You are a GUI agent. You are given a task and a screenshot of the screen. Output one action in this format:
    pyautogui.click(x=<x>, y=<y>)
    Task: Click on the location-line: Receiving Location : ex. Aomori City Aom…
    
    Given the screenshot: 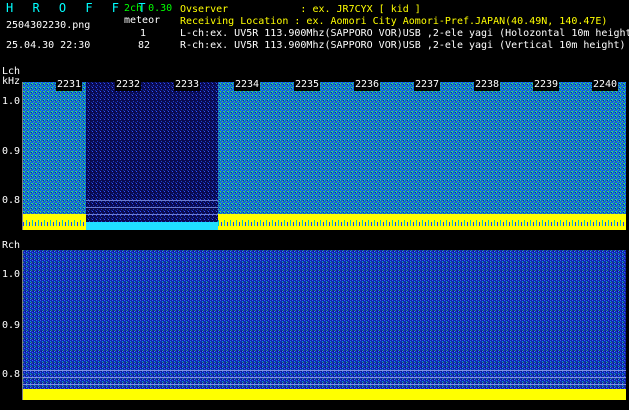 What is the action you would take?
    pyautogui.click(x=394, y=21)
    